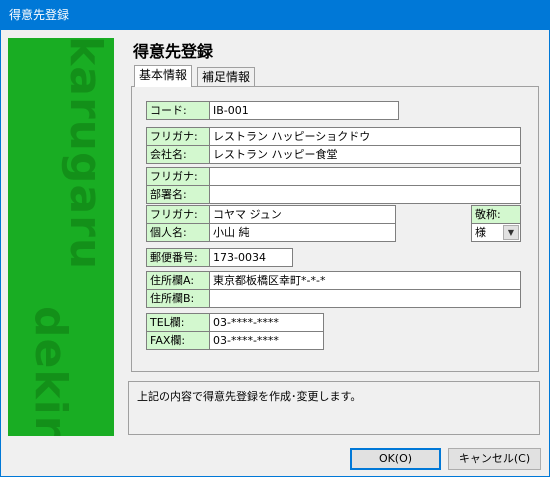 The image size is (550, 477). Describe the element at coordinates (178, 298) in the screenshot. I see `address-b-label: 住所欄B:` at that location.